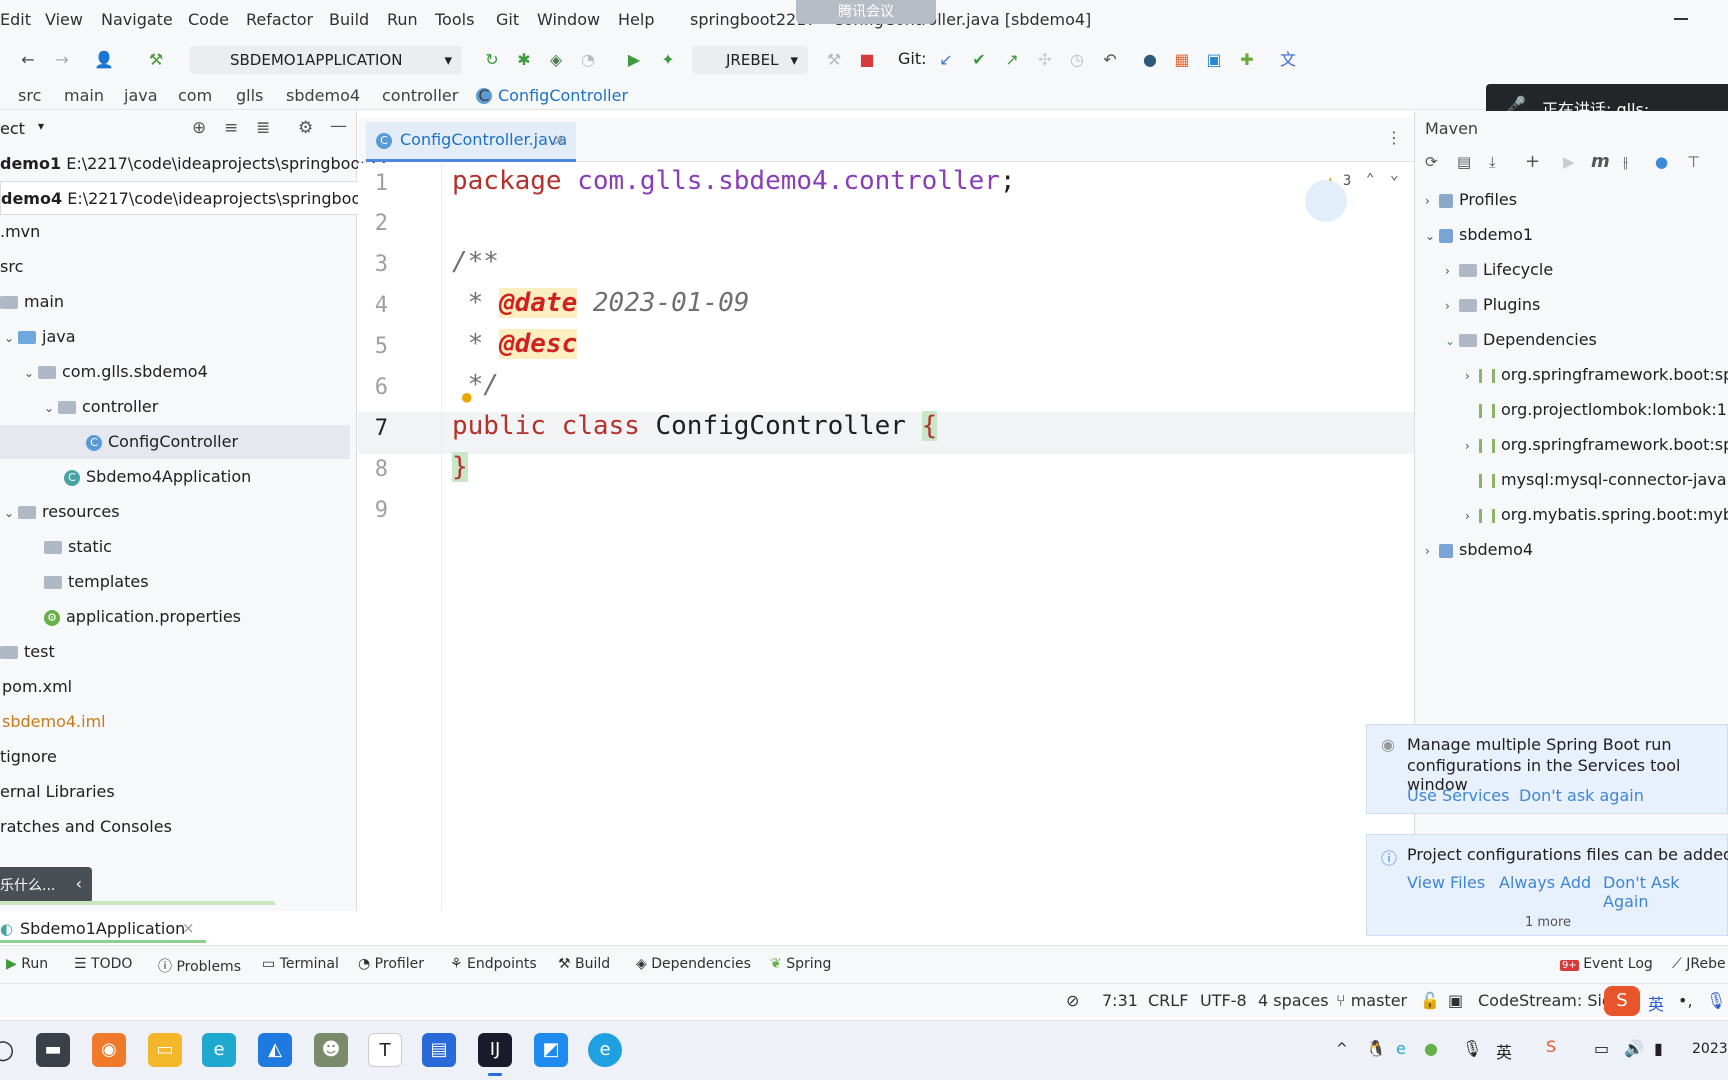 This screenshot has width=1728, height=1080. I want to click on menu-view: View, so click(64, 19).